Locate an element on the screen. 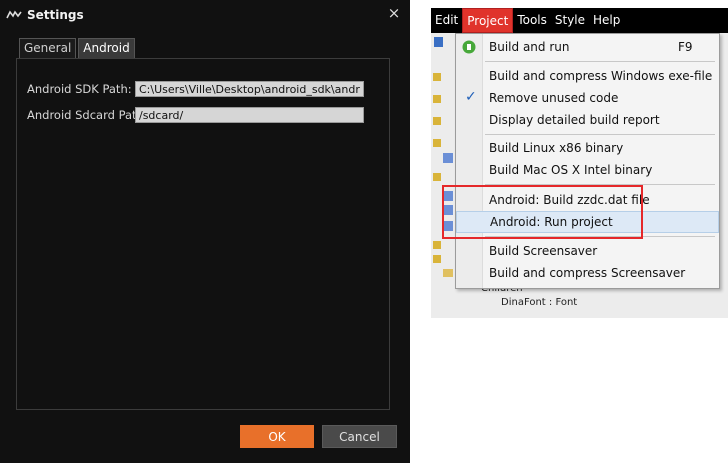 Image resolution: width=728 pixels, height=463 pixels. menu-item-label: Build and run is located at coordinates (529, 47).